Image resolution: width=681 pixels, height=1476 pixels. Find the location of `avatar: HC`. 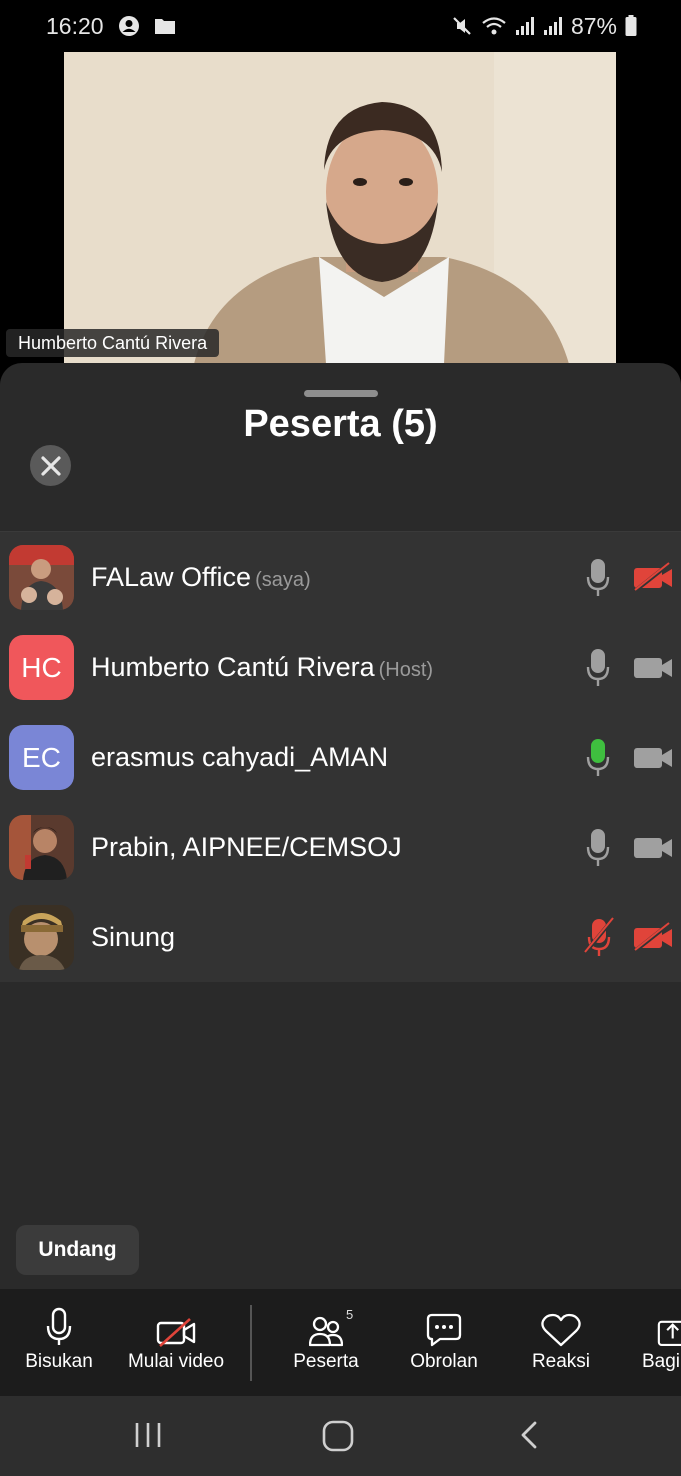

avatar: HC is located at coordinates (41, 667).